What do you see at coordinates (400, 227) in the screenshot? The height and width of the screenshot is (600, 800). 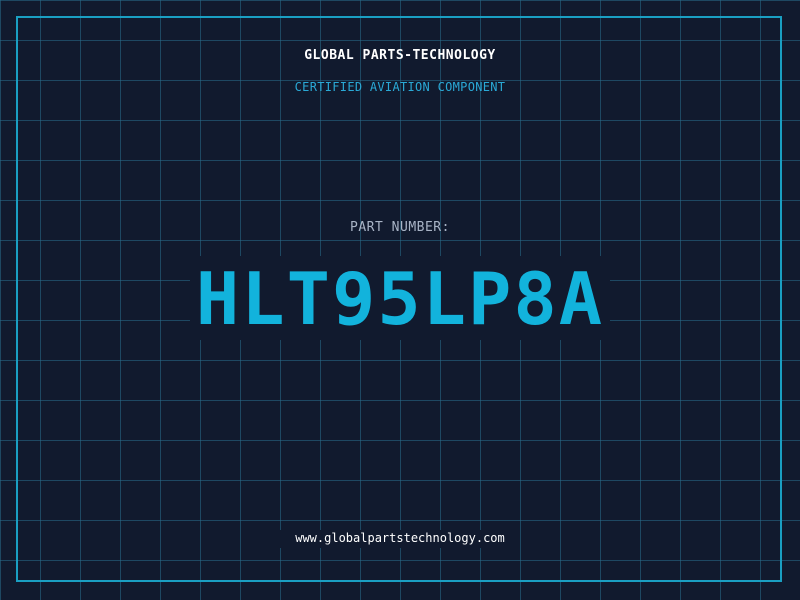 I see `part-number-label: PART NUMBER:` at bounding box center [400, 227].